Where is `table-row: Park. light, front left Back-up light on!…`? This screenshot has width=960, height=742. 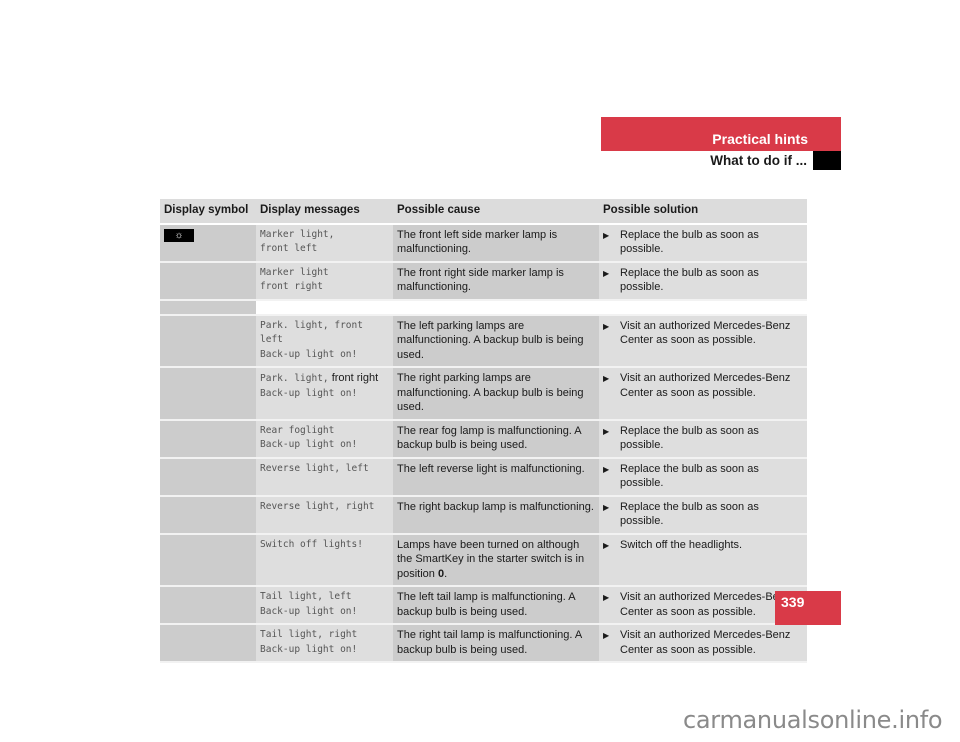 table-row: Park. light, front left Back-up light on!… is located at coordinates (483, 341).